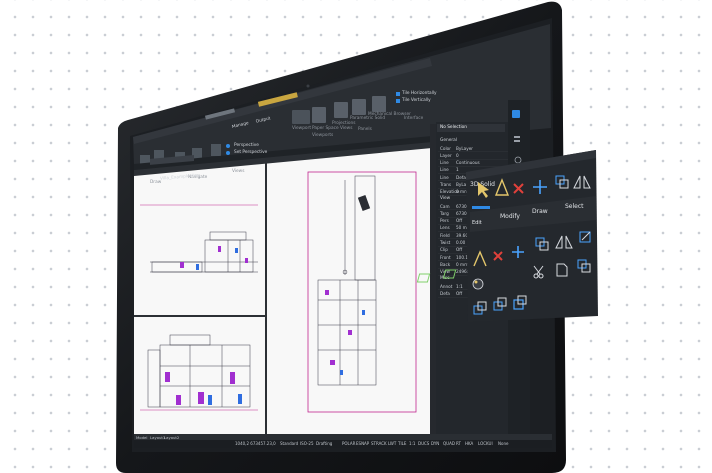 This screenshot has height=473, width=712. What do you see at coordinates (392, 443) in the screenshot?
I see `status-lwt: LWT` at bounding box center [392, 443].